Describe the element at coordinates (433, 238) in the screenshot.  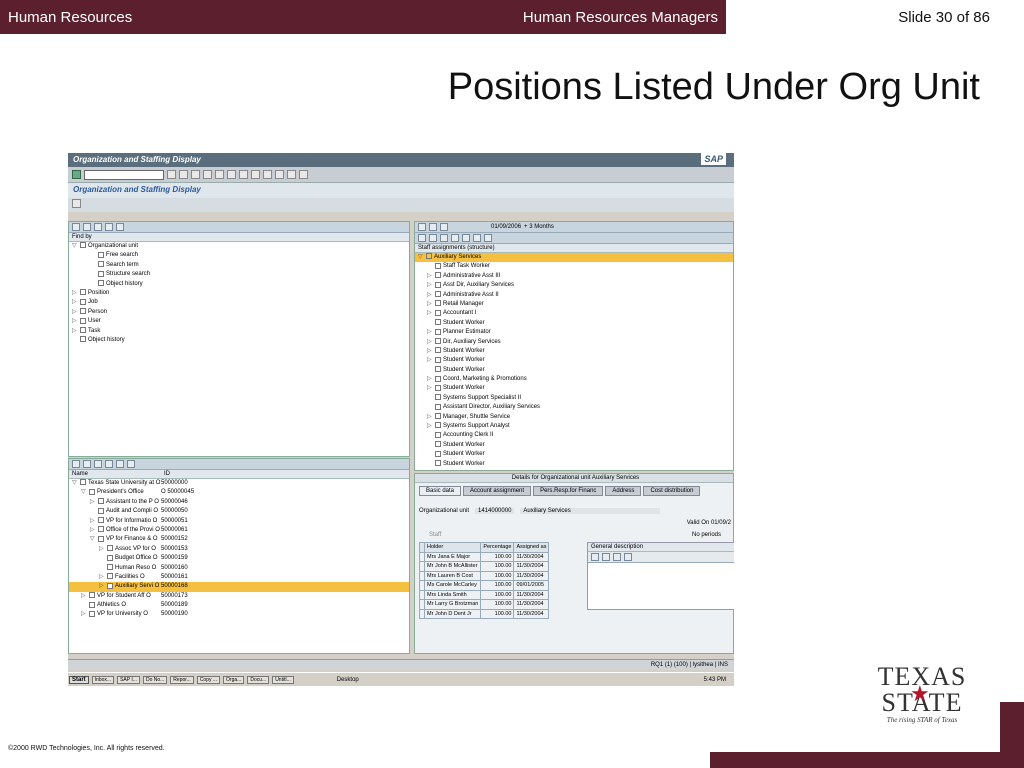
I see `up-icon` at that location.